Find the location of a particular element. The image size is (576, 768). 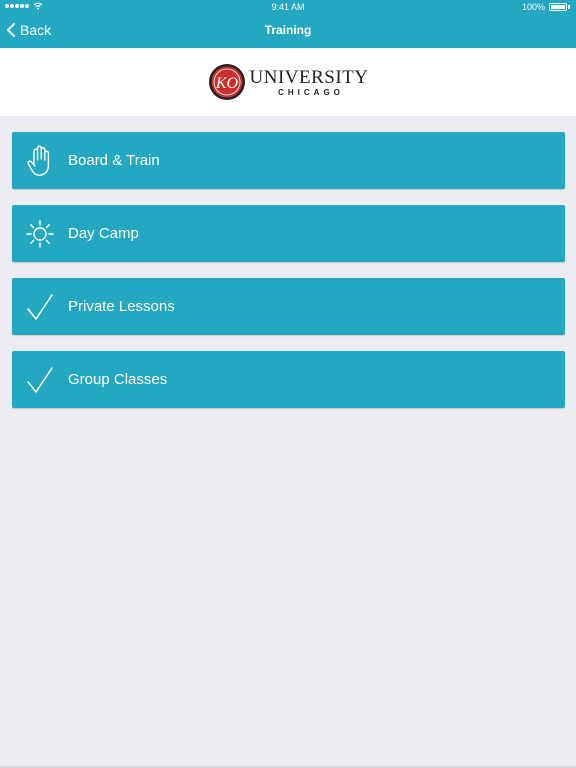

navigation-bar: Back Training is located at coordinates (288, 31).